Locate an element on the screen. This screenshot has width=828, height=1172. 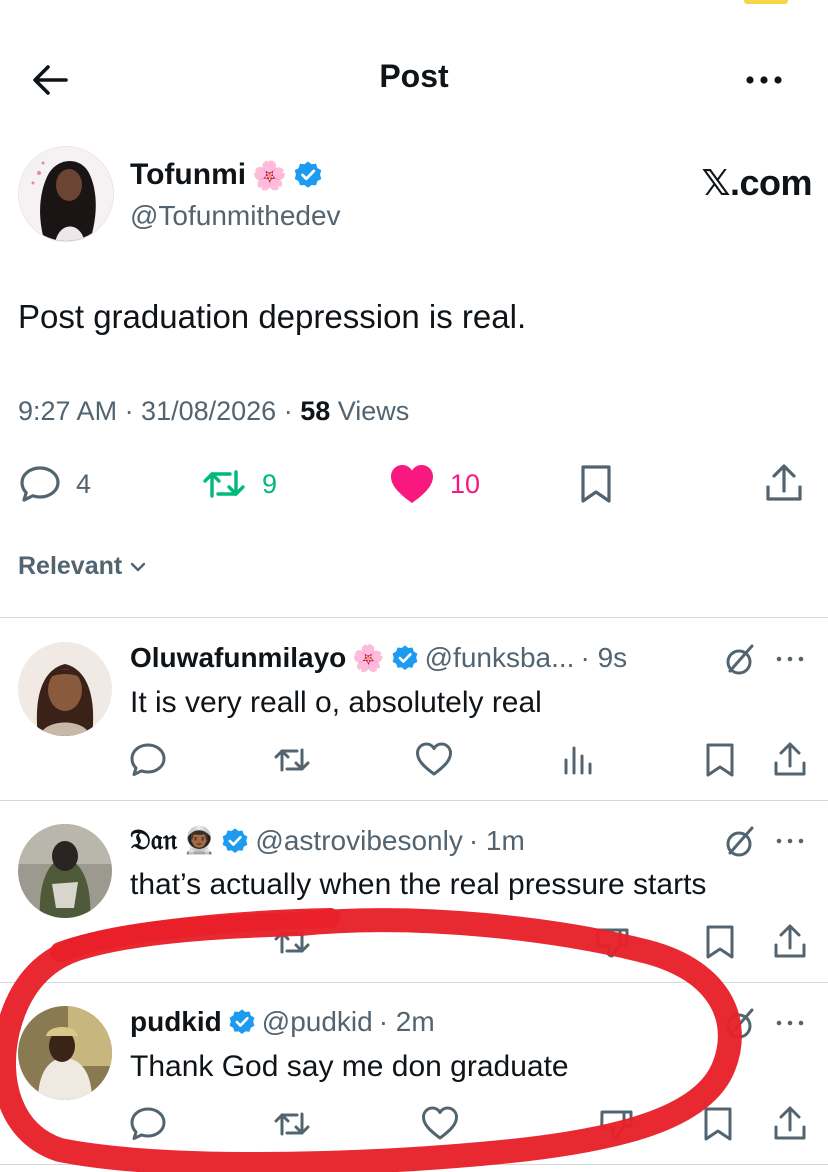
repost-button: 9 is located at coordinates (238, 484).